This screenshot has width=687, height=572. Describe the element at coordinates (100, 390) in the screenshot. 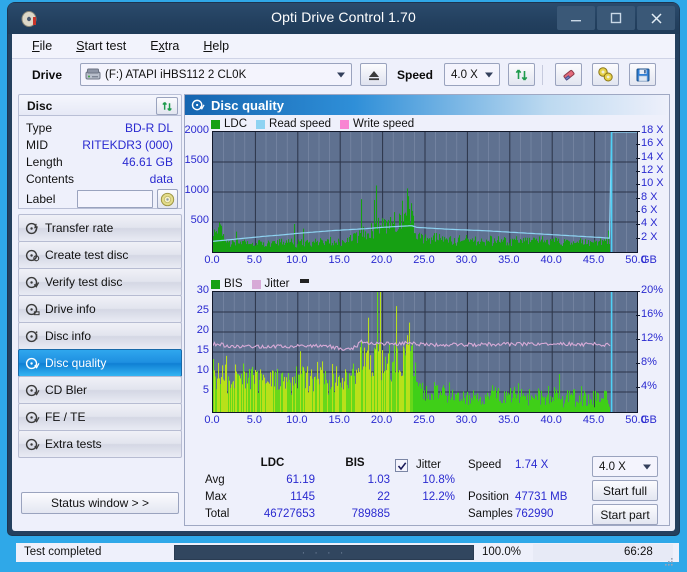

I see `sidebar-item-cd-bler: CD Bler` at that location.